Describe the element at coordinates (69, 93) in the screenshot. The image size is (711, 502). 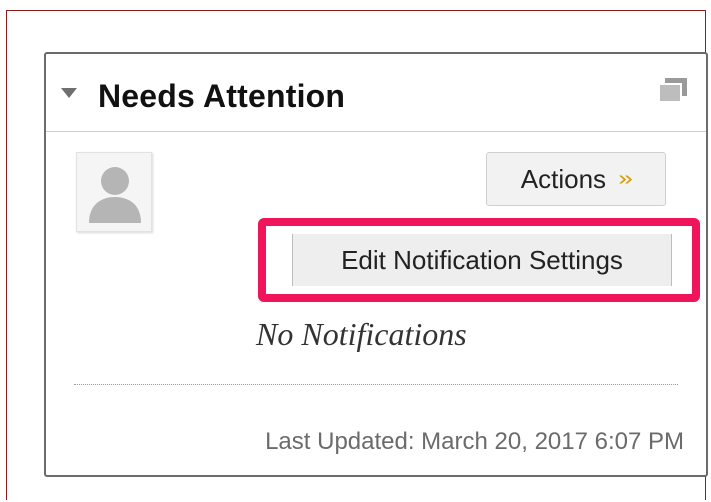
I see `collapse-triangle-icon` at that location.